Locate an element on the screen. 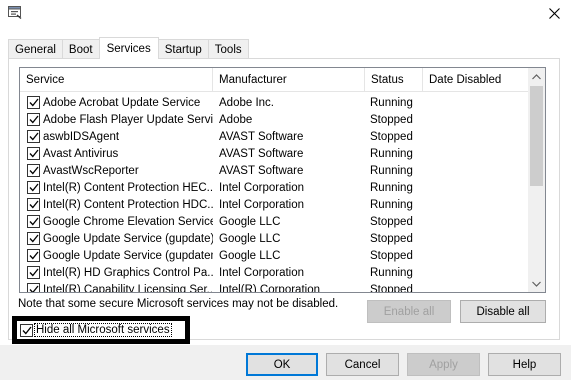 The width and height of the screenshot is (571, 380). service-cell: Adobe Acrobat Update Service is located at coordinates (116, 102).